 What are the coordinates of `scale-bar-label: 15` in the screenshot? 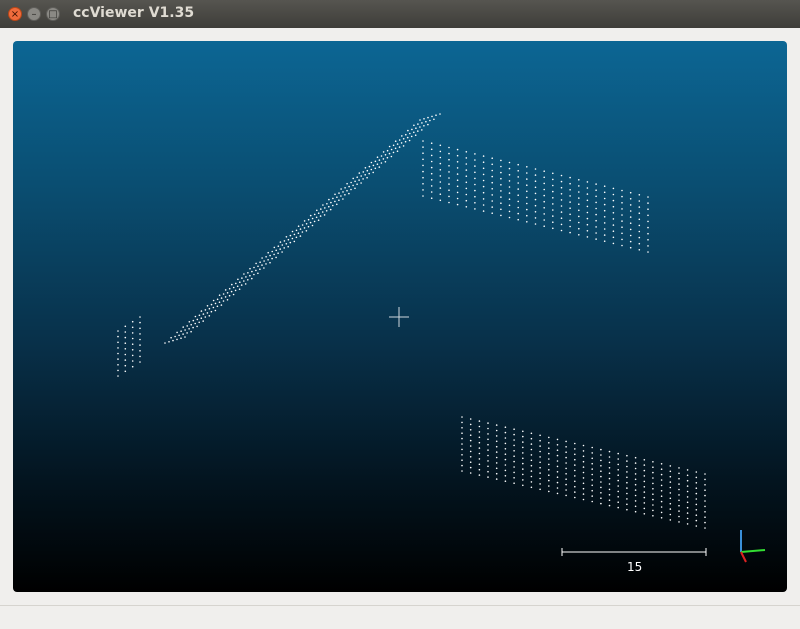 It's located at (635, 567).